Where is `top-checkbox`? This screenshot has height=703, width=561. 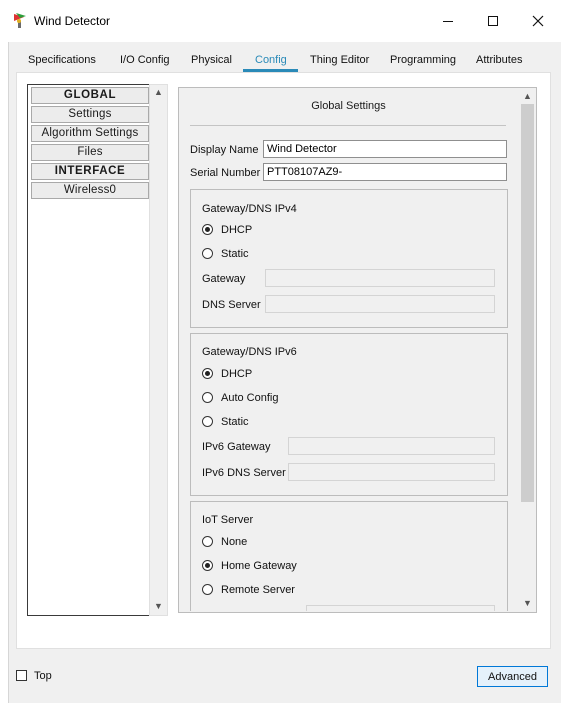 top-checkbox is located at coordinates (21, 675).